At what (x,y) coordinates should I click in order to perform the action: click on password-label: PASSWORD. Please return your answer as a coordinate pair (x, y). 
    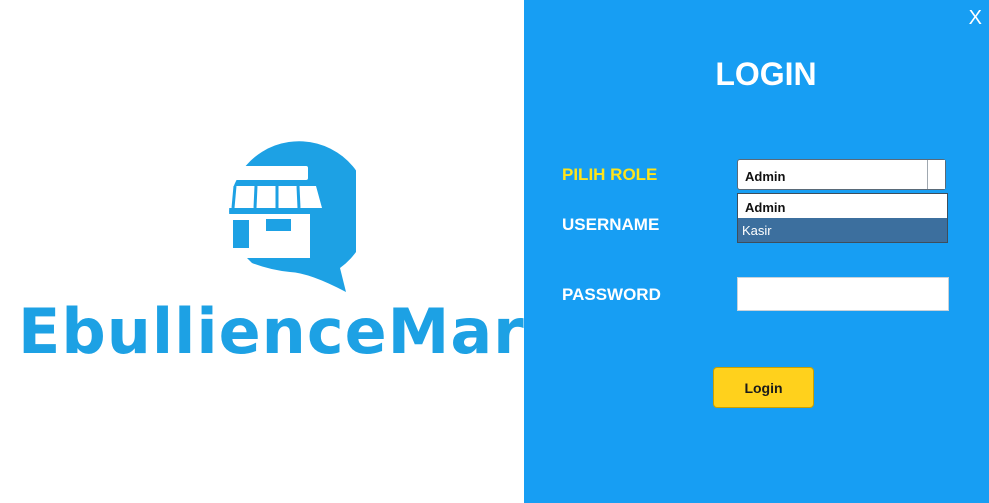
    Looking at the image, I should click on (611, 294).